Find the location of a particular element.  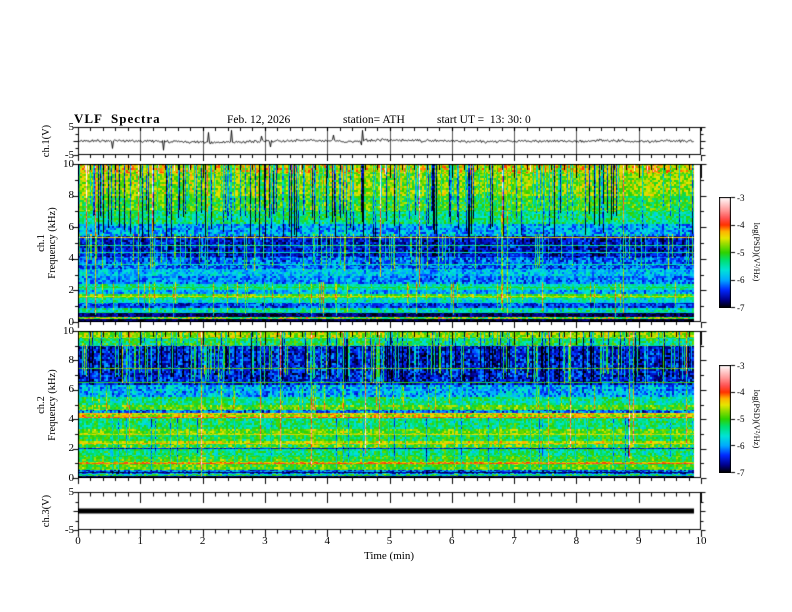

ch3-waveform-ylabel-text: ch.3(V) is located at coordinates (46, 511).